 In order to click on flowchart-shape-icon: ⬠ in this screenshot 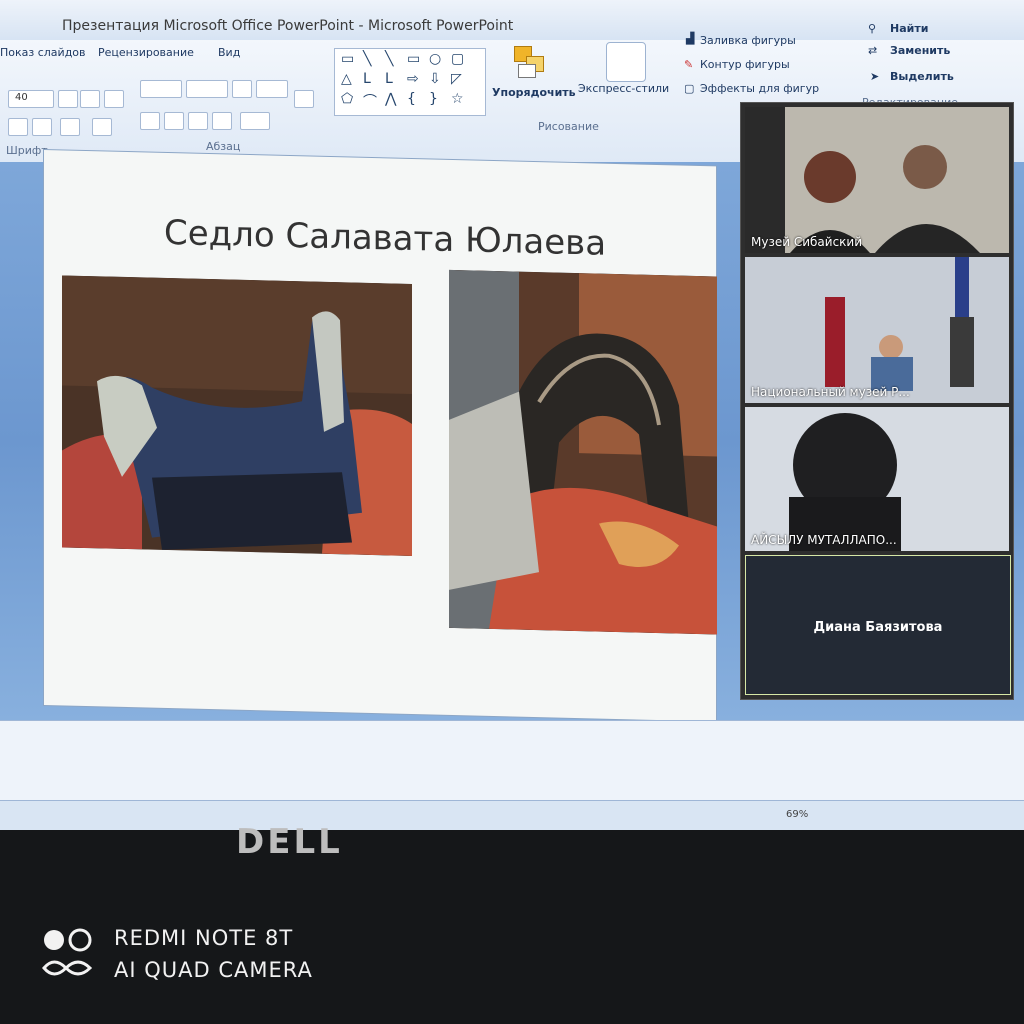, I will do `click(347, 99)`.